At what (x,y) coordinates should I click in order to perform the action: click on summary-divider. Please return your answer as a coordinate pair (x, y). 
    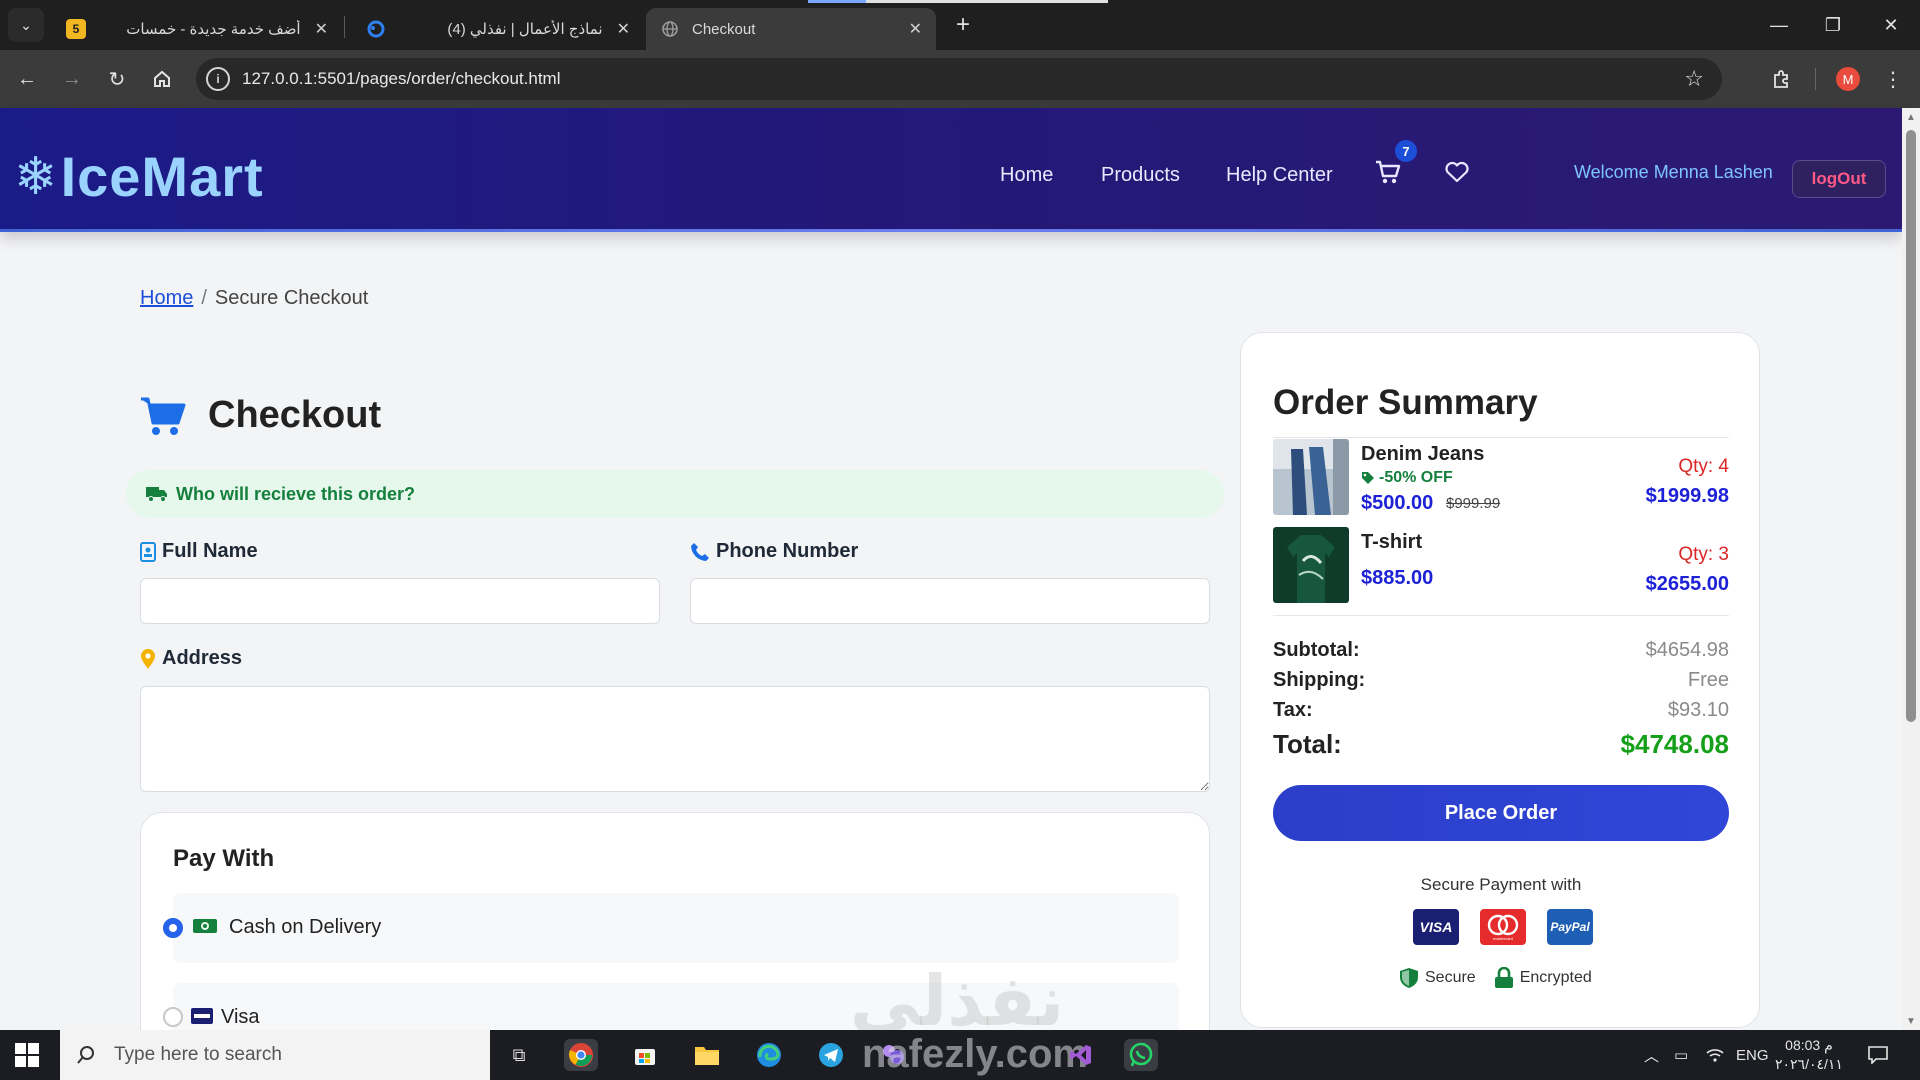
    Looking at the image, I should click on (1501, 437).